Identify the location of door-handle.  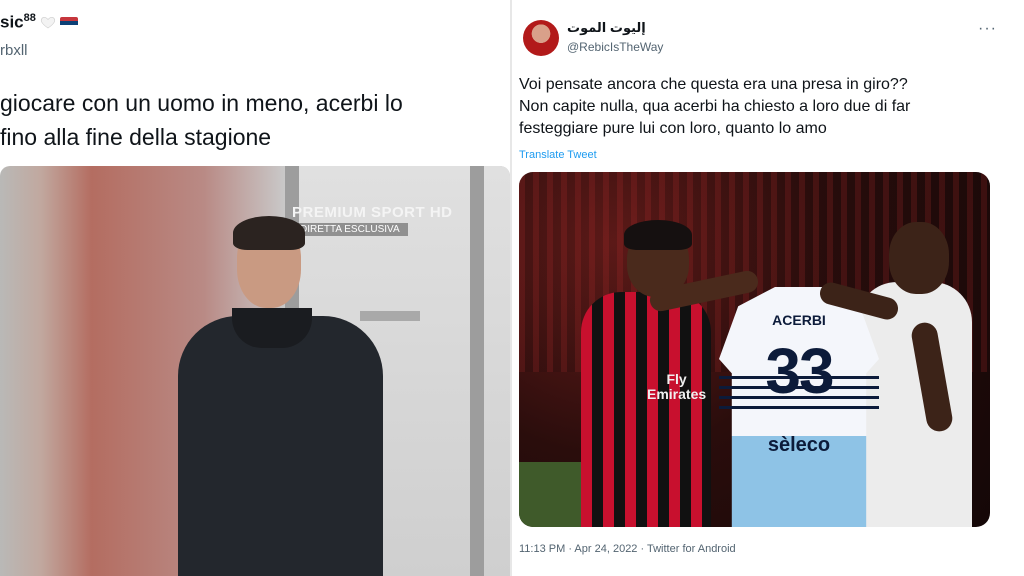
(390, 316).